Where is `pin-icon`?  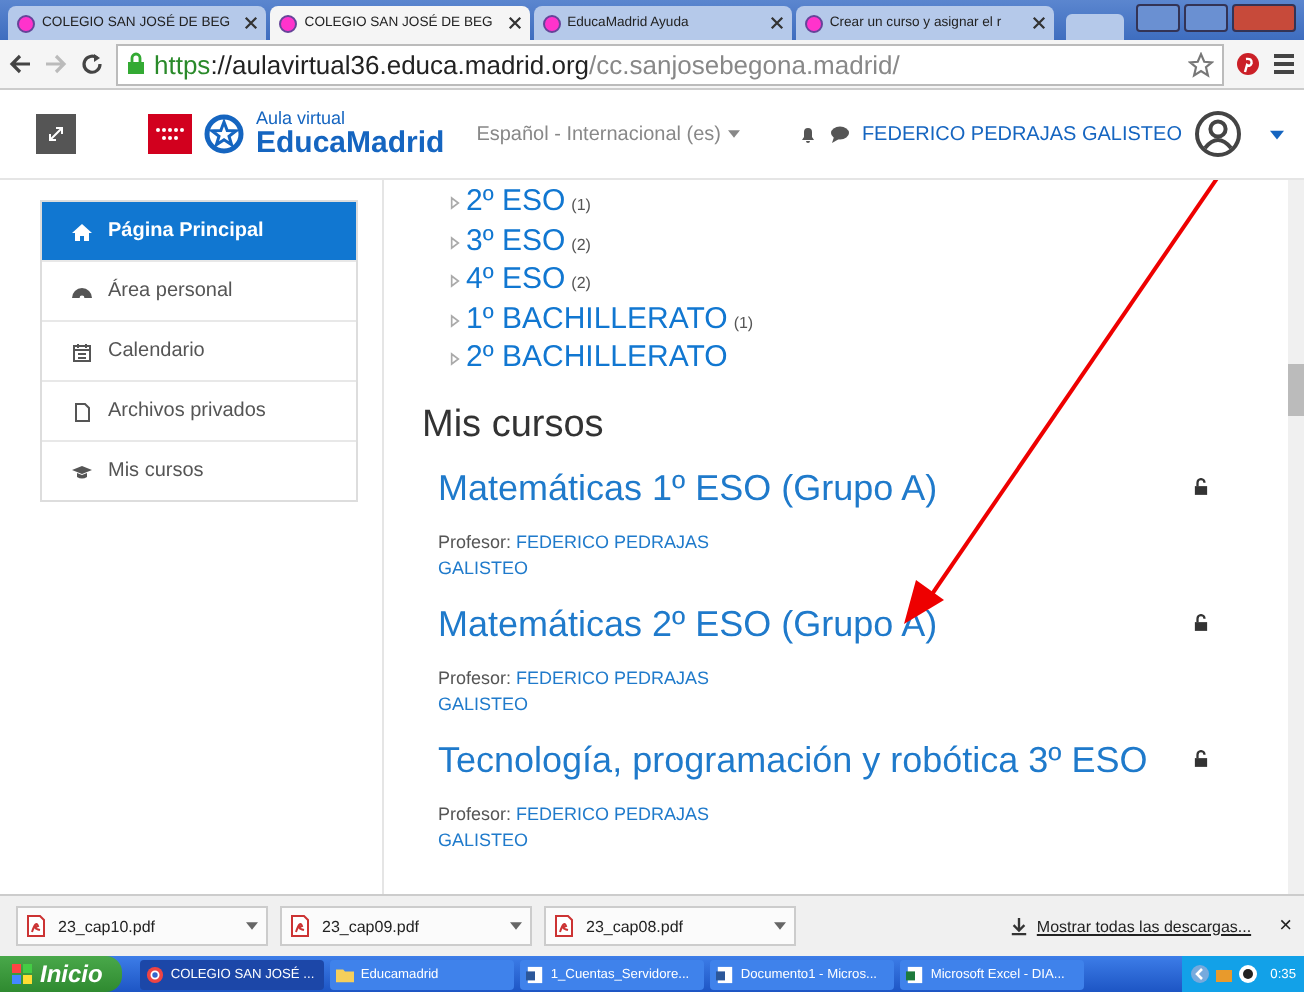 pin-icon is located at coordinates (1248, 64).